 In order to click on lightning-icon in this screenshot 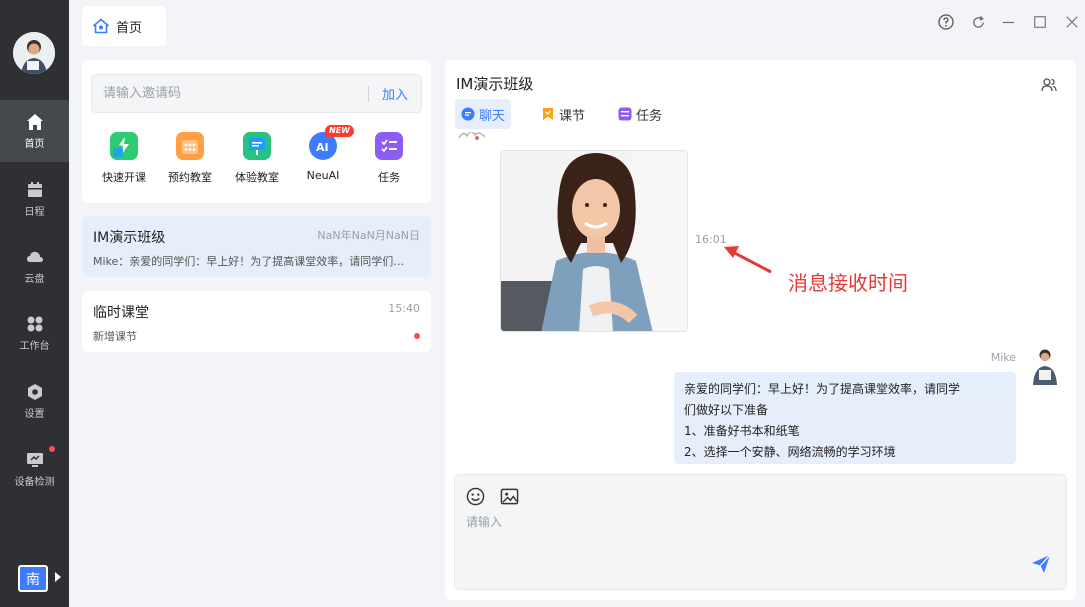, I will do `click(124, 146)`.